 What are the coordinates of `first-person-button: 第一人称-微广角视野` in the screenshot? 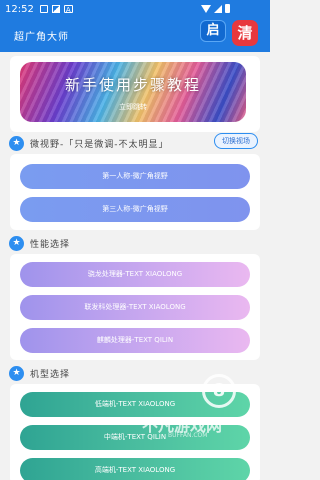 It's located at (135, 176).